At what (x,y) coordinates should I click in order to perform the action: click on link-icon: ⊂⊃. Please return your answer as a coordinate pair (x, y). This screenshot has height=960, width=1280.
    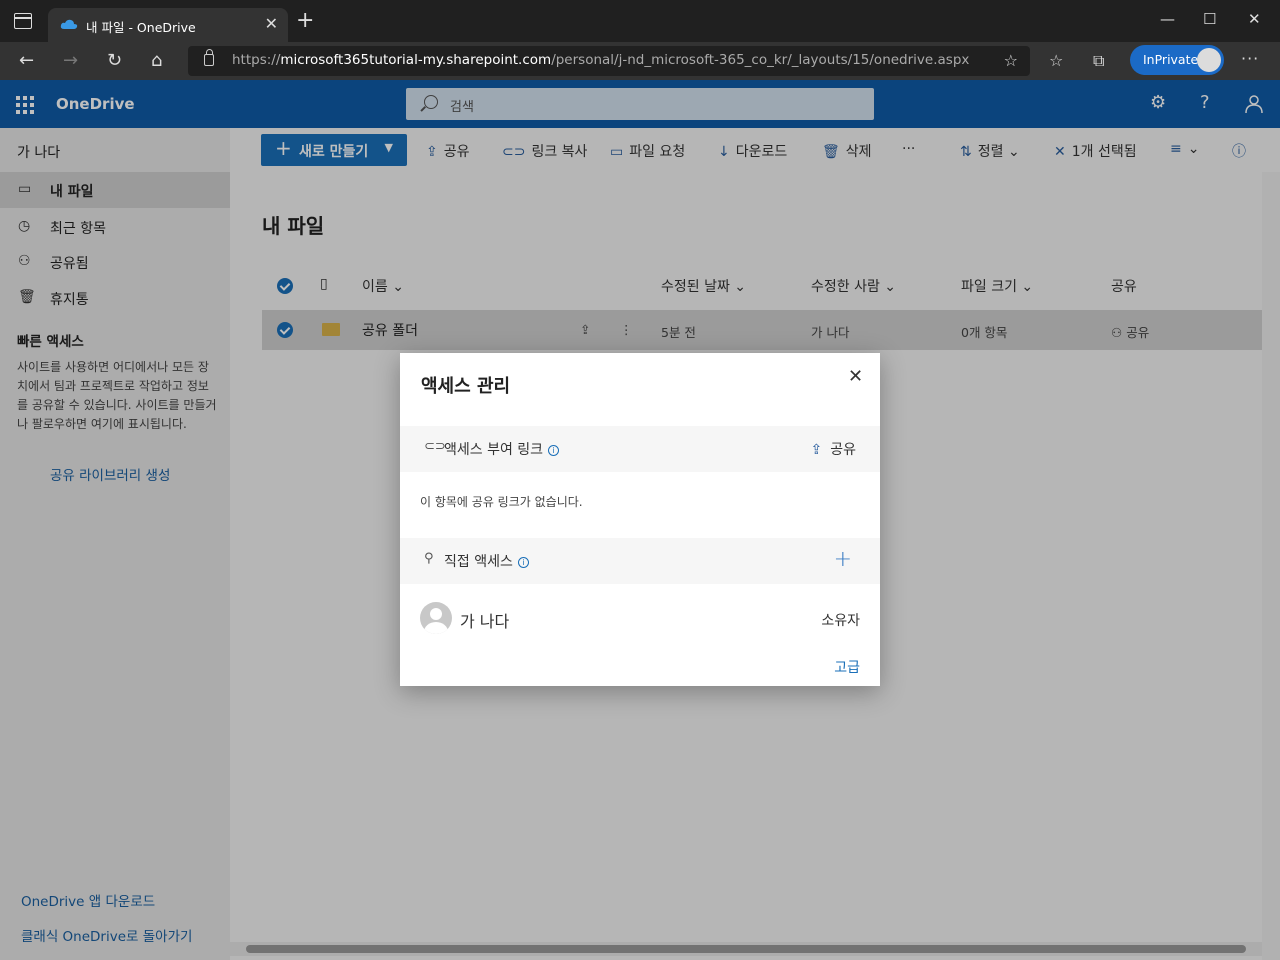
    Looking at the image, I should click on (435, 446).